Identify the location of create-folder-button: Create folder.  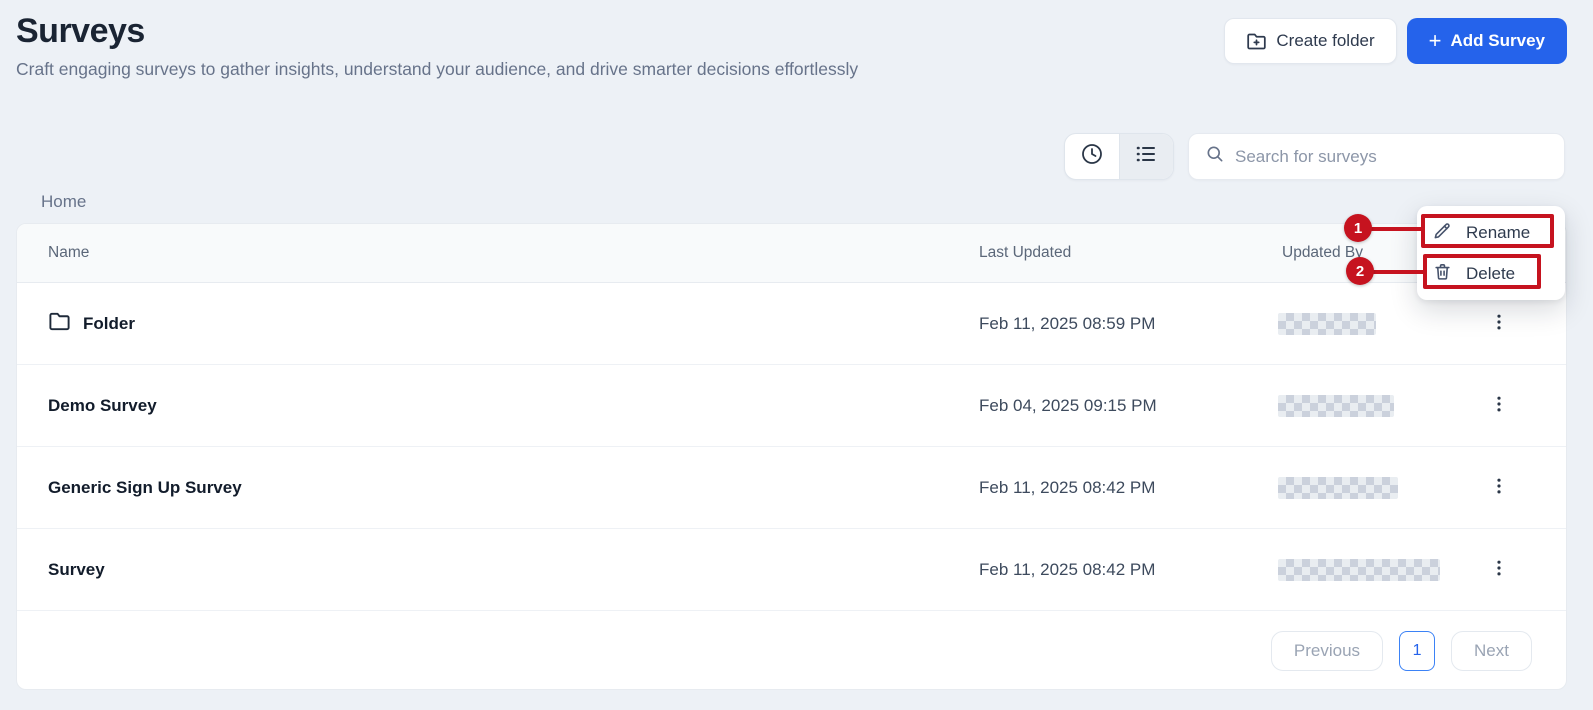
(1310, 41).